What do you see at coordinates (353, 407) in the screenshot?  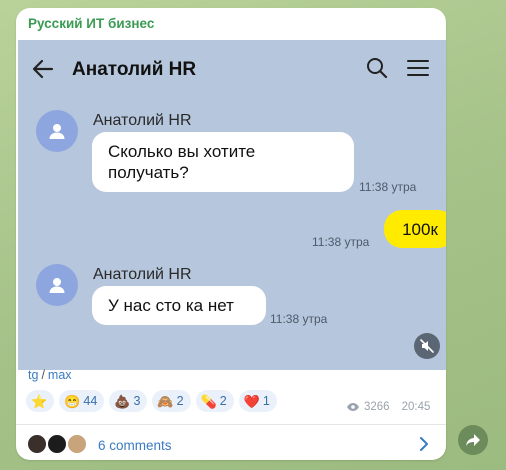 I see `eye-icon` at bounding box center [353, 407].